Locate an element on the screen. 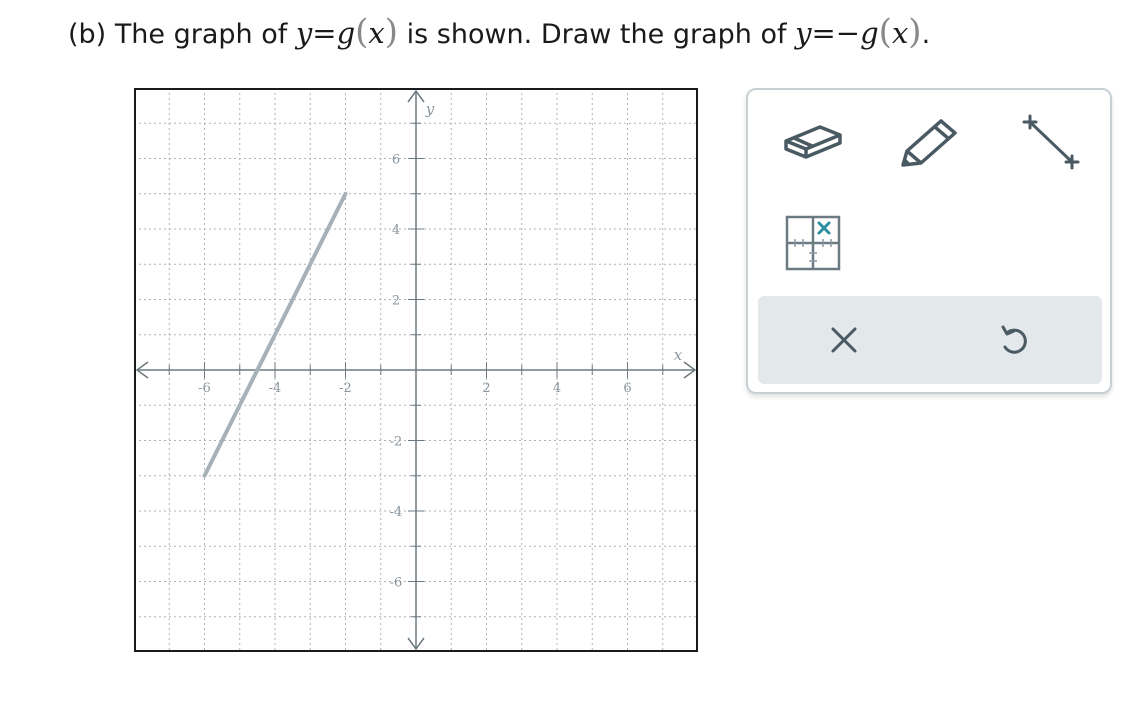  target-function: y=−g(x) is located at coordinates (858, 32).